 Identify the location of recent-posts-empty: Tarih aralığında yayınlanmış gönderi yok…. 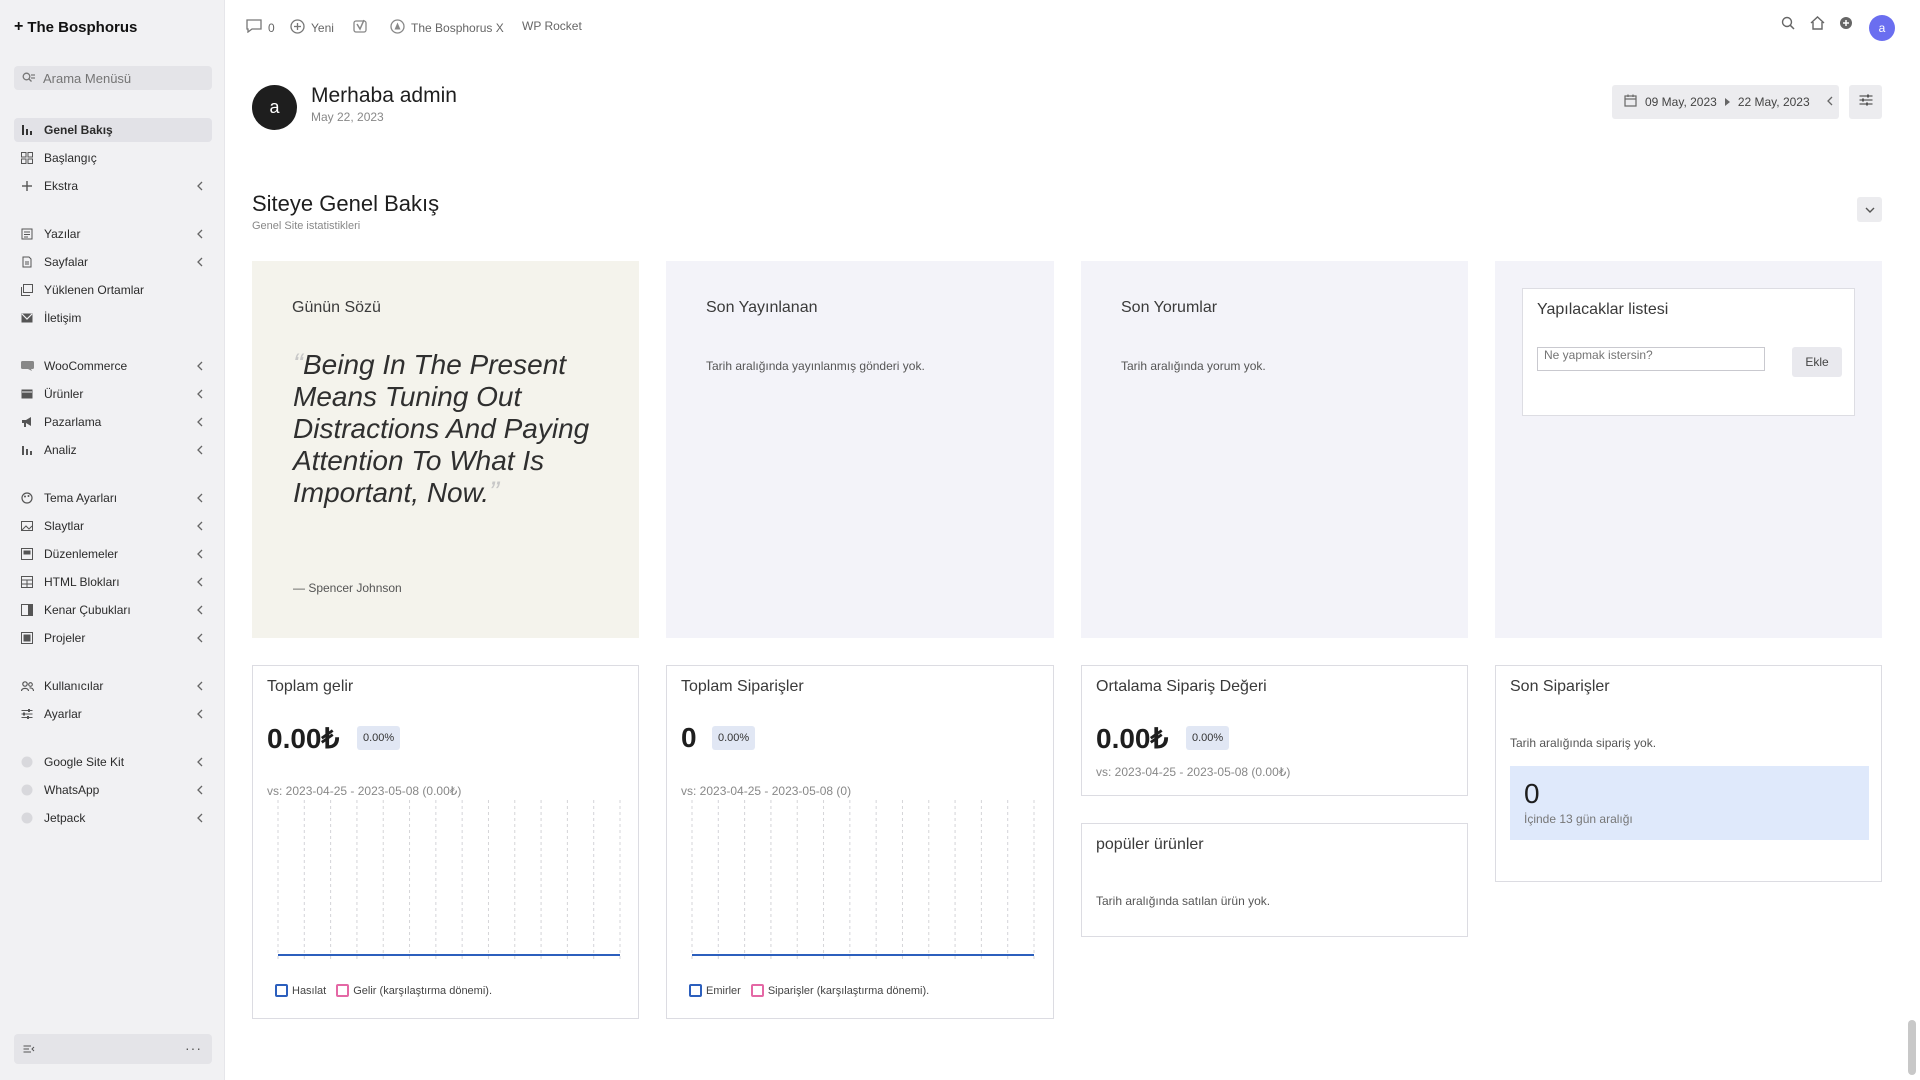
(815, 366).